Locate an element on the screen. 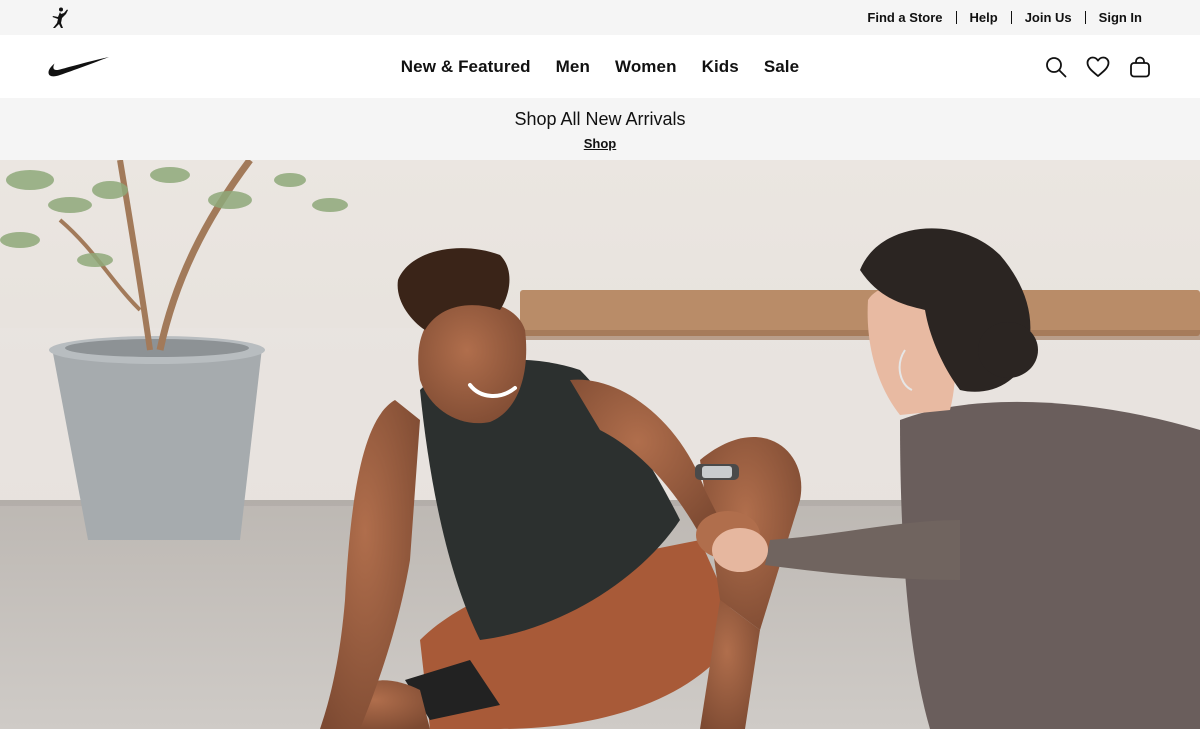 This screenshot has width=1200, height=729. main-nav: New & Featured Men Women Kids Sale is located at coordinates (600, 66).